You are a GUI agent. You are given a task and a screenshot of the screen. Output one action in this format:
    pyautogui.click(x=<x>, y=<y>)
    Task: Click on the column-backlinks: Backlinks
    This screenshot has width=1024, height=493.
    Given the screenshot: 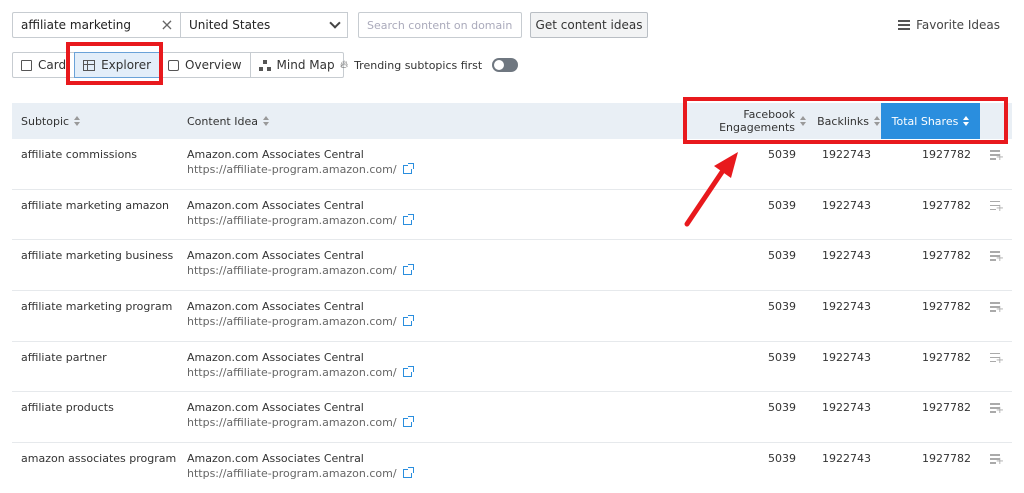 What is the action you would take?
    pyautogui.click(x=843, y=121)
    